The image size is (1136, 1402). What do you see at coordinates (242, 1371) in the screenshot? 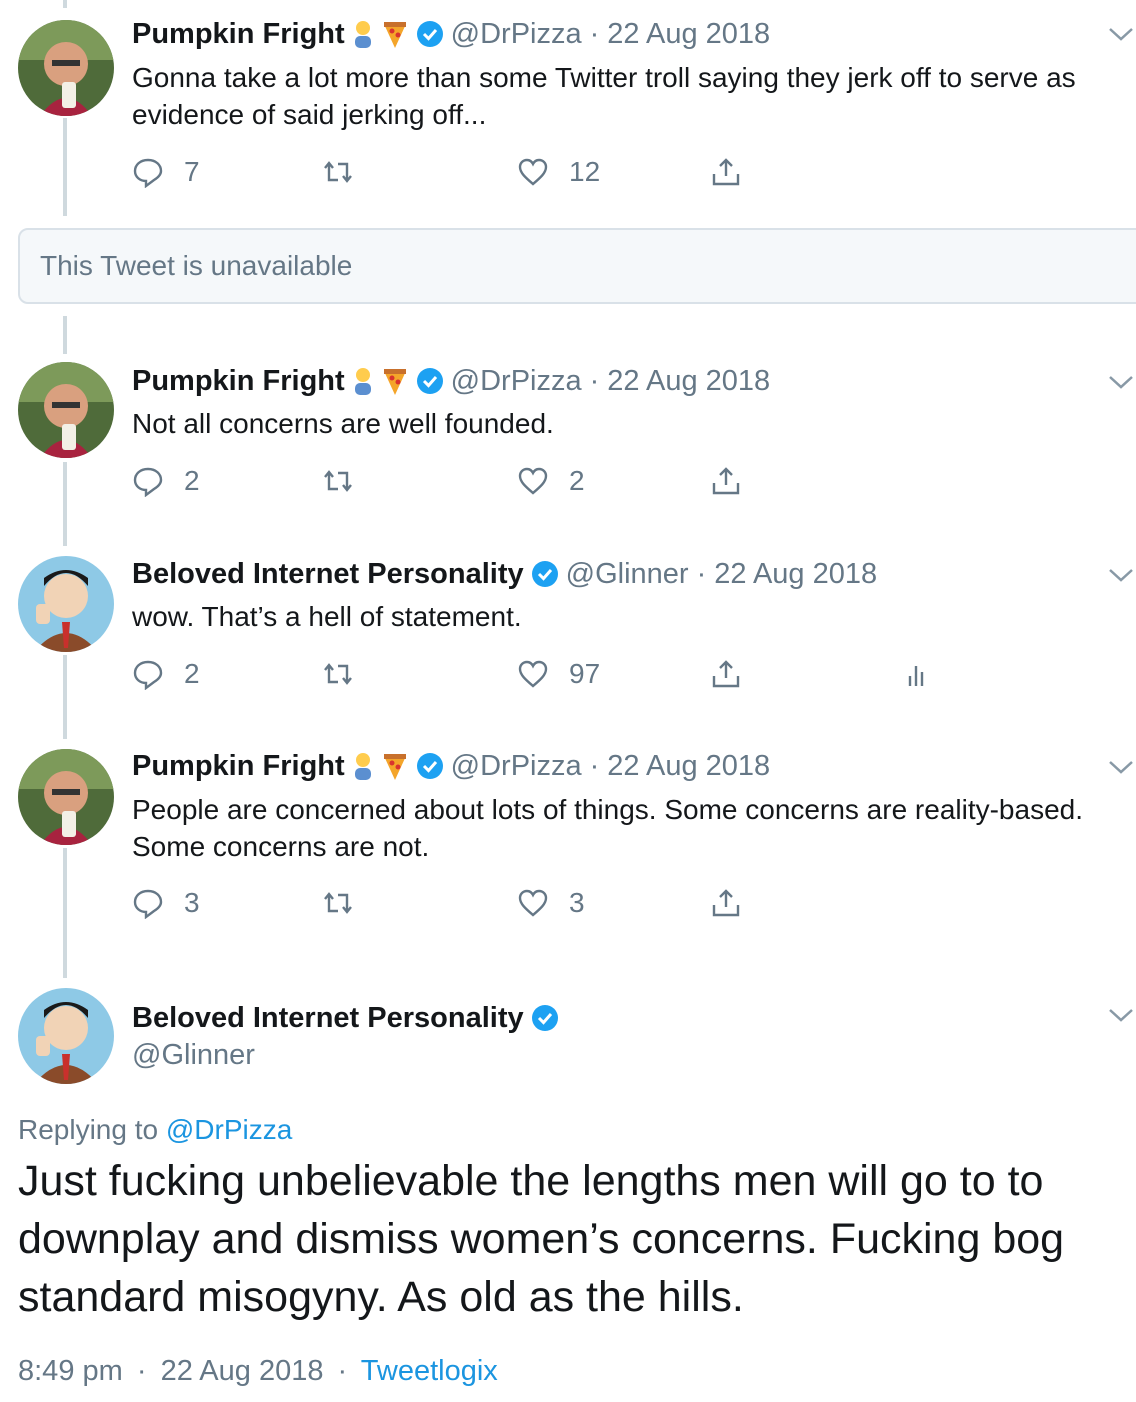
I see `tweet-full-date: 22 Aug 2018` at bounding box center [242, 1371].